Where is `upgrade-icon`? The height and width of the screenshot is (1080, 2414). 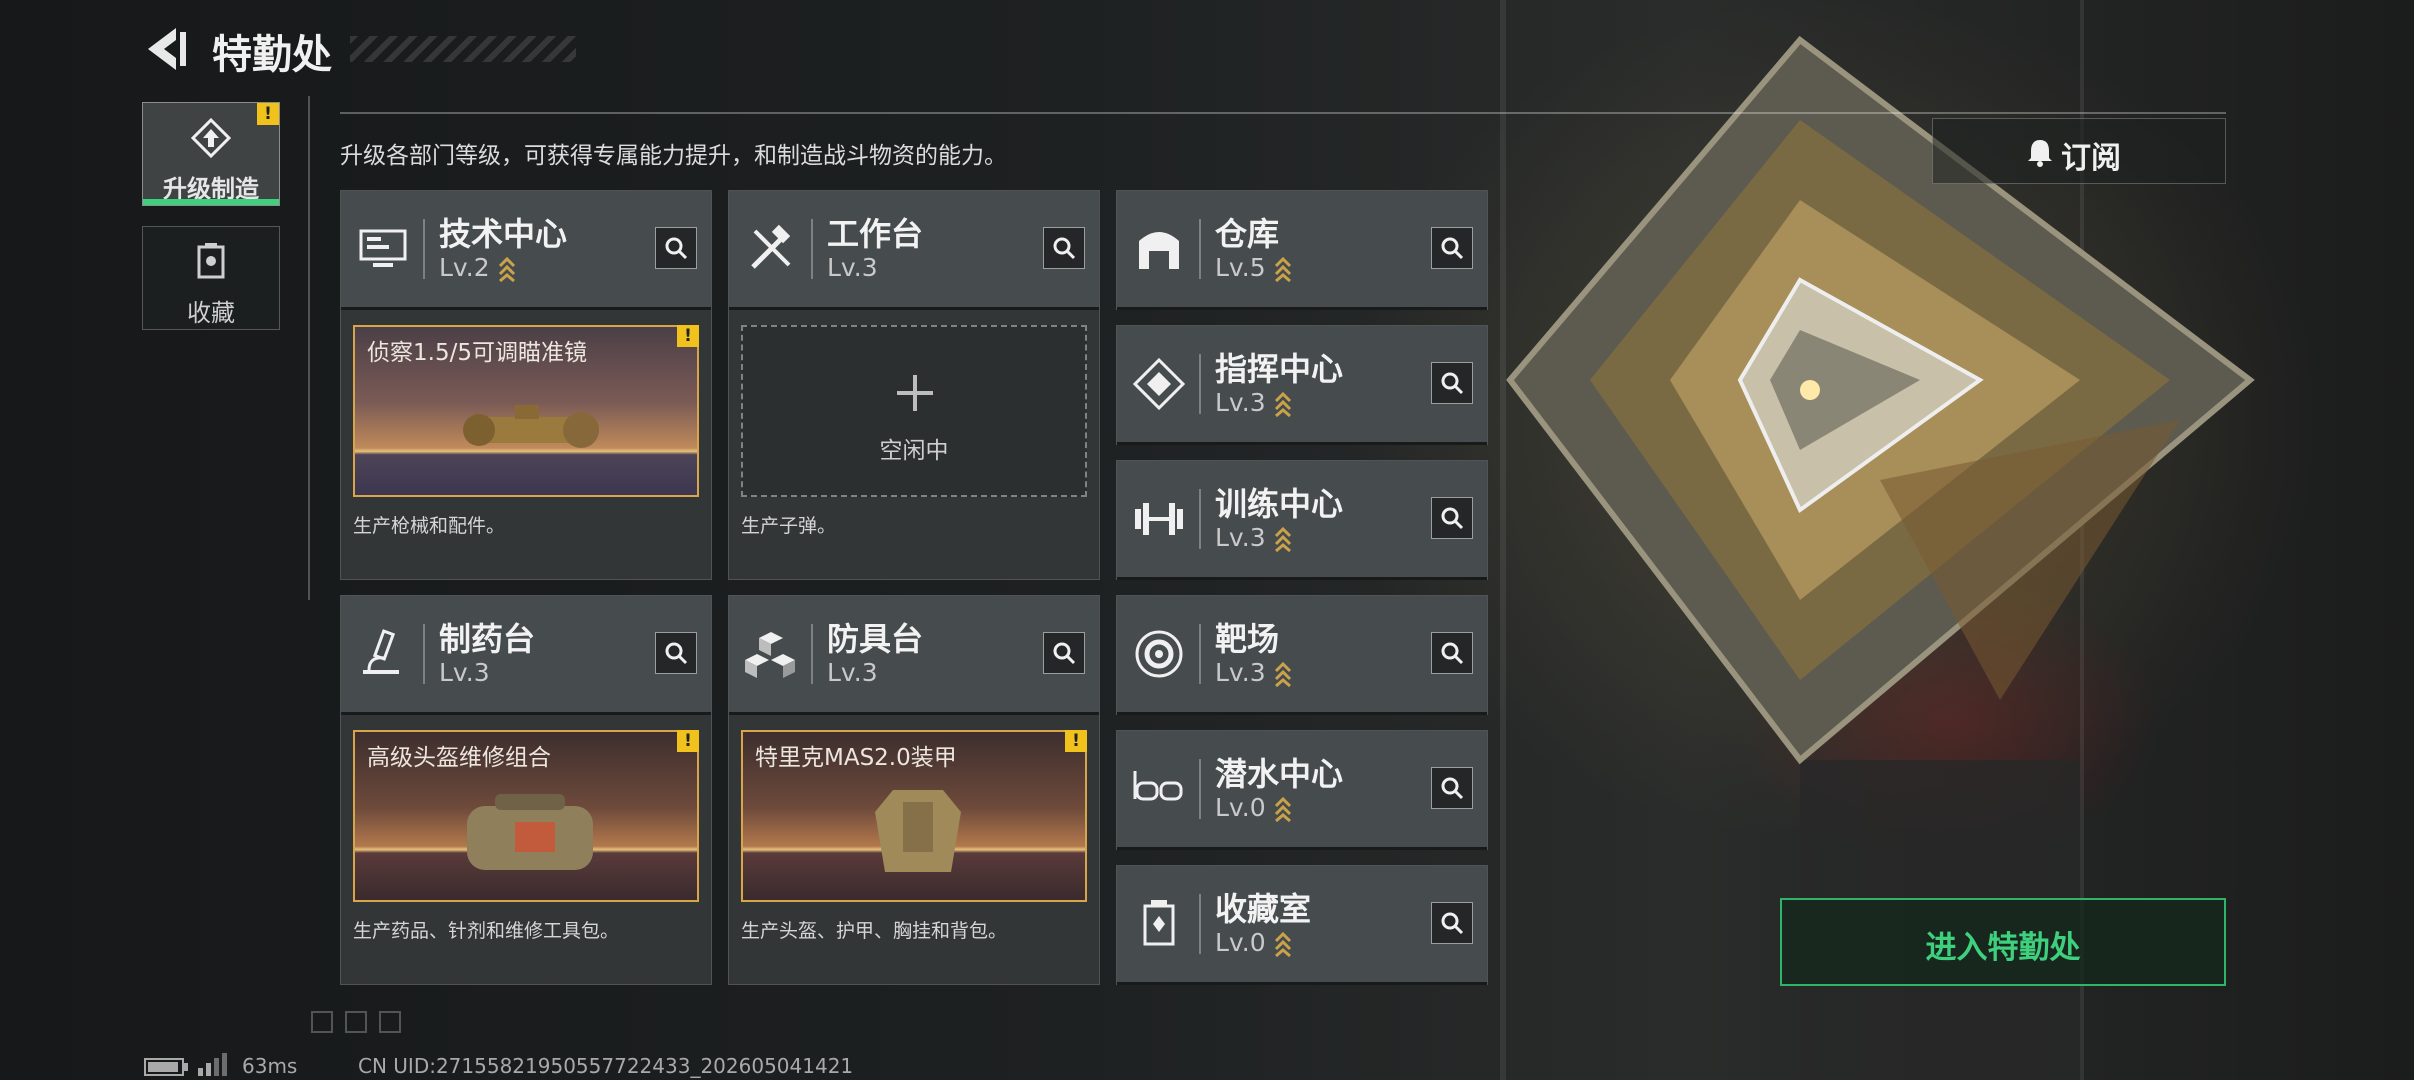
upgrade-icon is located at coordinates (211, 138).